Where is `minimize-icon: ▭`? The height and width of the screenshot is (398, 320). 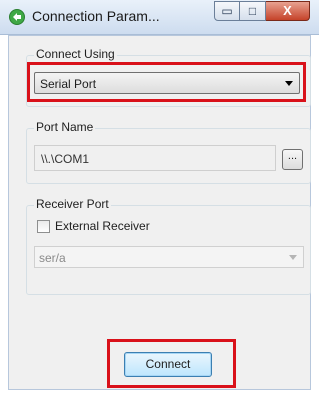 minimize-icon: ▭ is located at coordinates (227, 11).